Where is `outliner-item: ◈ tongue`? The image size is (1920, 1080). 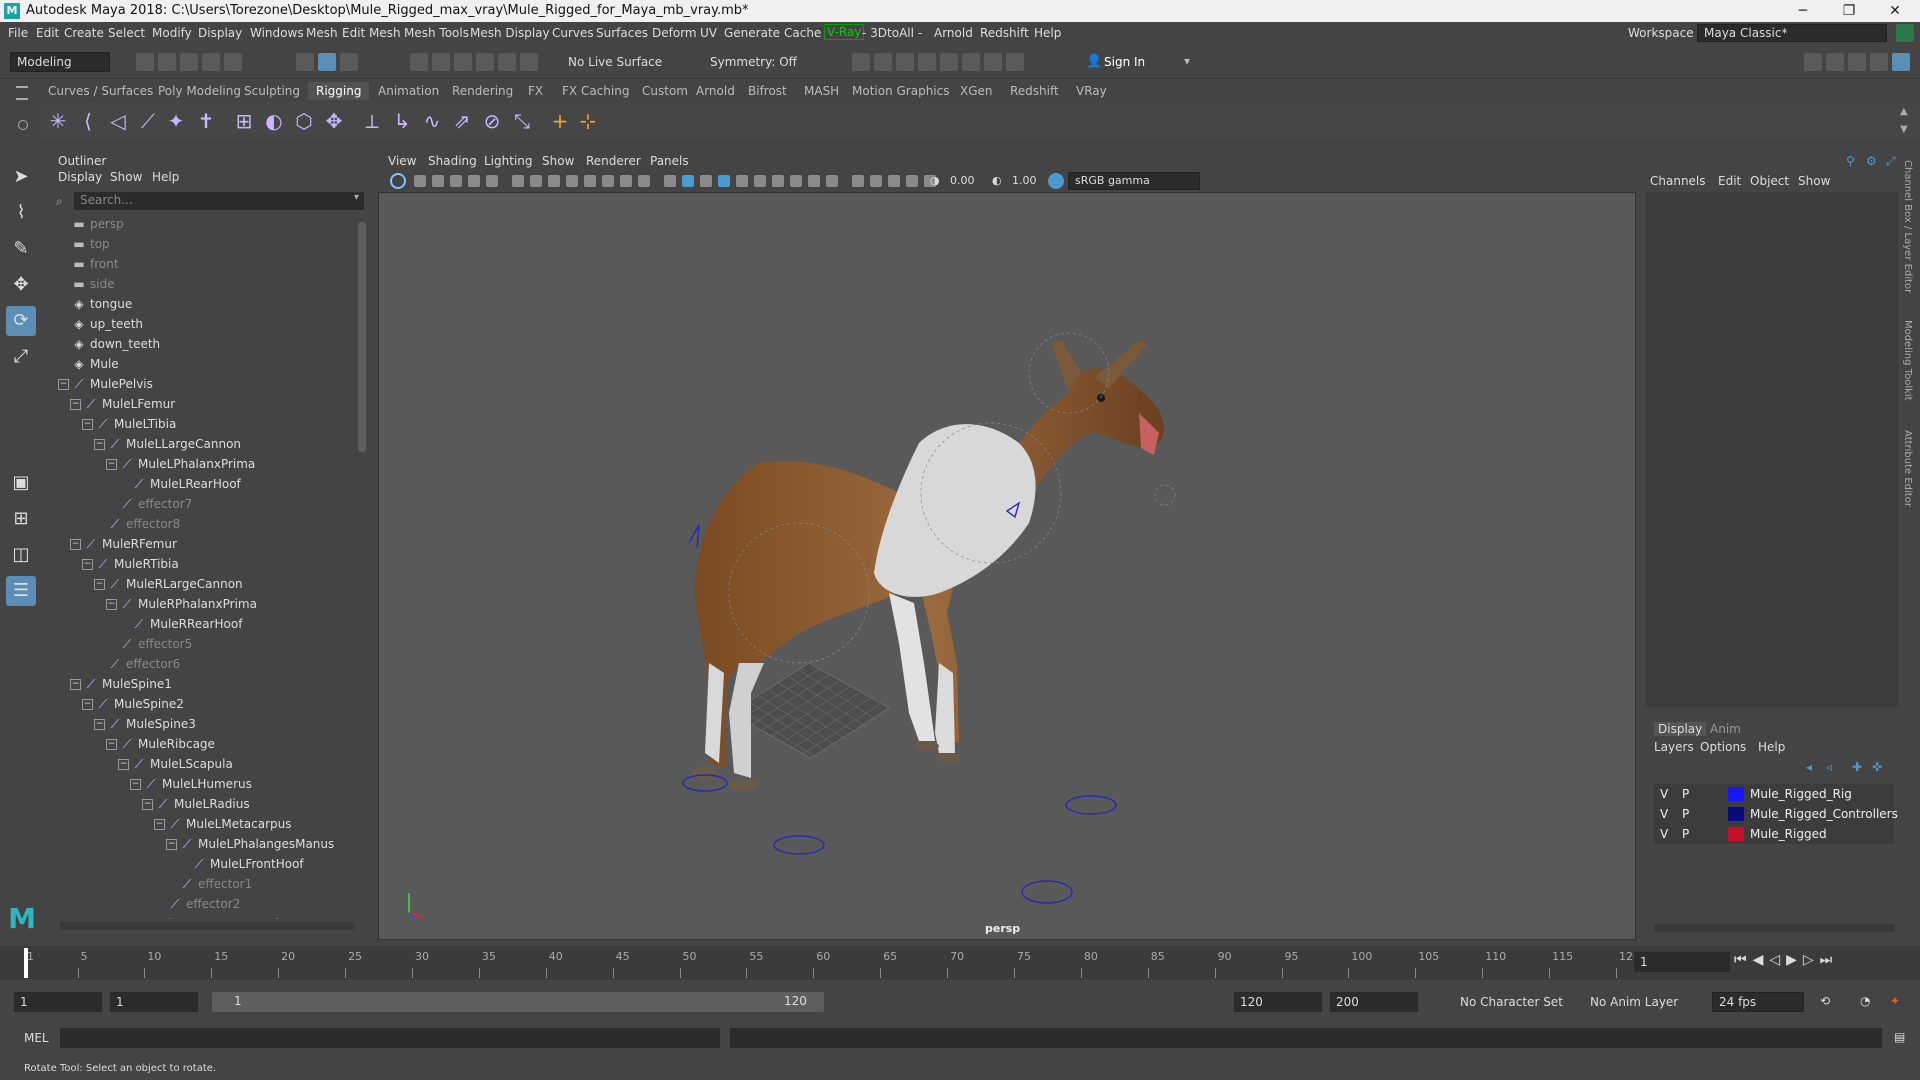
outliner-item: ◈ tongue is located at coordinates (208, 304).